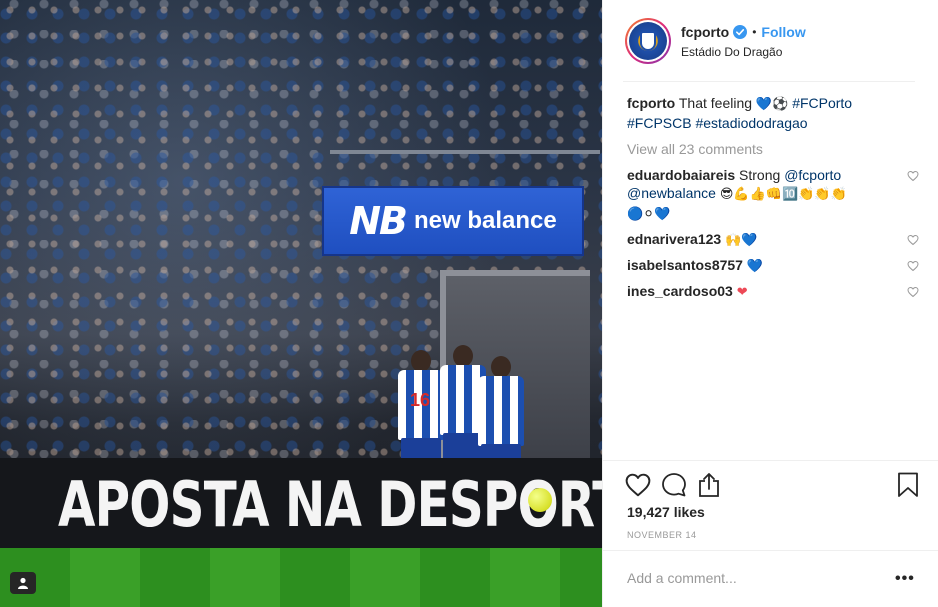  I want to click on comment-item: ines_cardoso03 ❤, so click(773, 292).